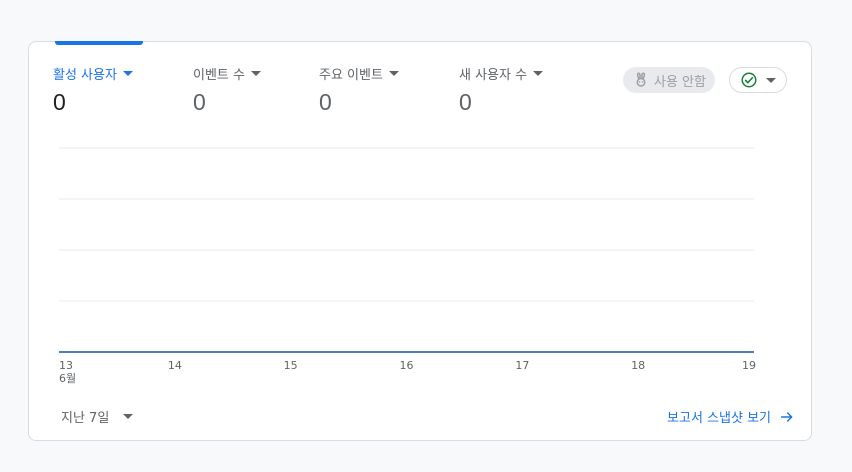  What do you see at coordinates (719, 418) in the screenshot?
I see `view-report-label: 보고서 스냅샷 보기` at bounding box center [719, 418].